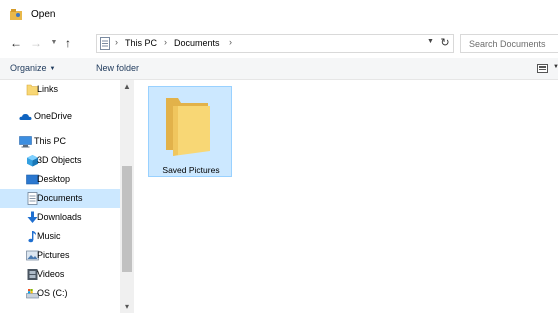 This screenshot has height=313, width=558. What do you see at coordinates (275, 43) in the screenshot?
I see `address-bar: › This PC › Documents › ▼ ↻` at bounding box center [275, 43].